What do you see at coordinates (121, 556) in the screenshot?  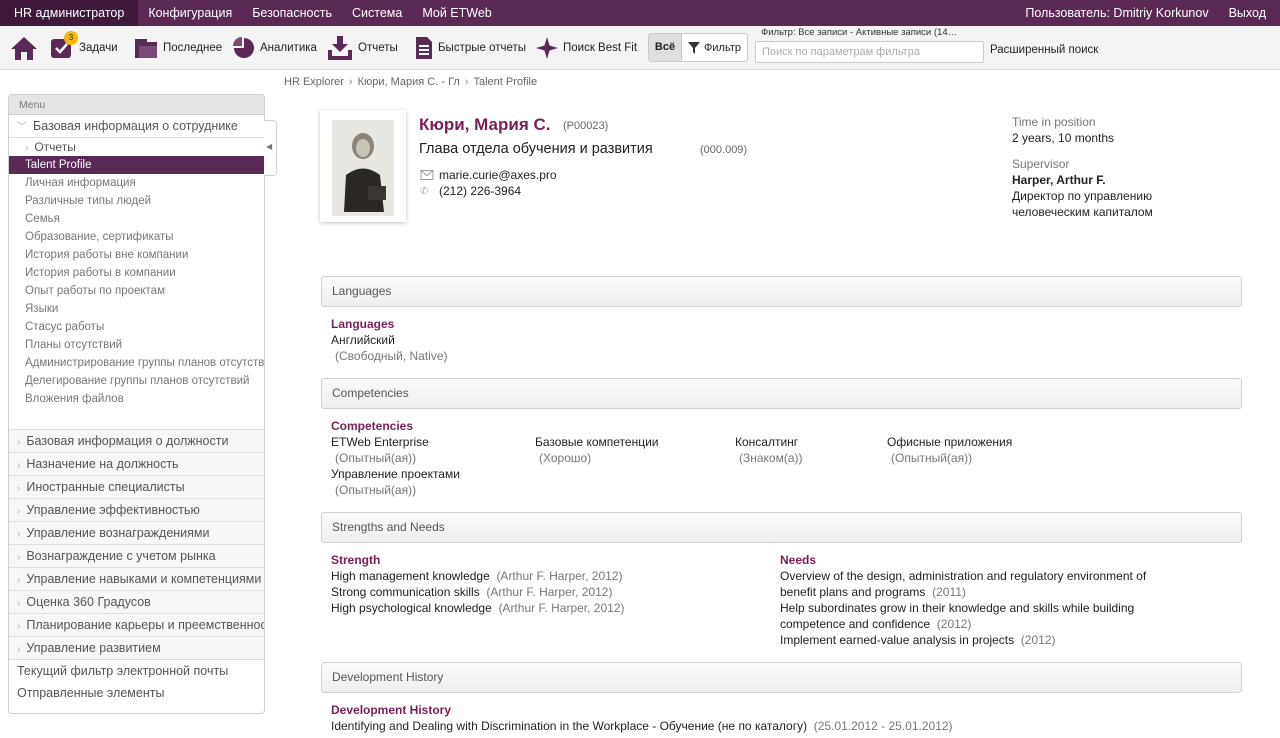 I see `sidebar-category-label: Вознаграждение с учетом рынка` at bounding box center [121, 556].